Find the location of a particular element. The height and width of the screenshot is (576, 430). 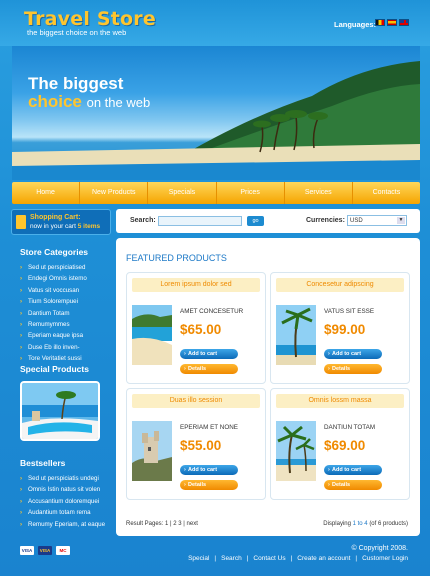

belgian-flag-icon is located at coordinates (380, 22).